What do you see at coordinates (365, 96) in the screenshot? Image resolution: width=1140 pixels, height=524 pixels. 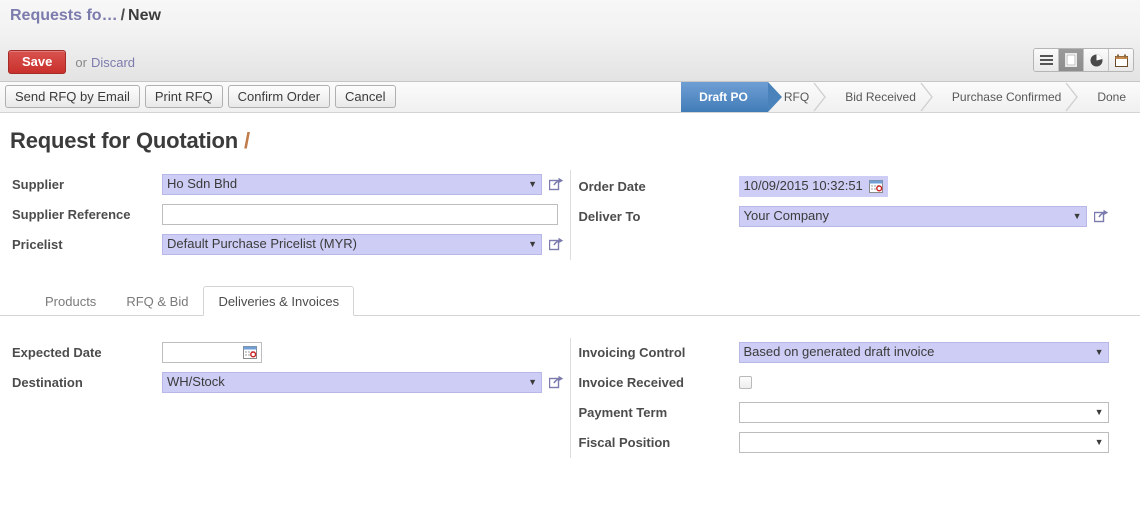 I see `cancel-button: Cancel` at bounding box center [365, 96].